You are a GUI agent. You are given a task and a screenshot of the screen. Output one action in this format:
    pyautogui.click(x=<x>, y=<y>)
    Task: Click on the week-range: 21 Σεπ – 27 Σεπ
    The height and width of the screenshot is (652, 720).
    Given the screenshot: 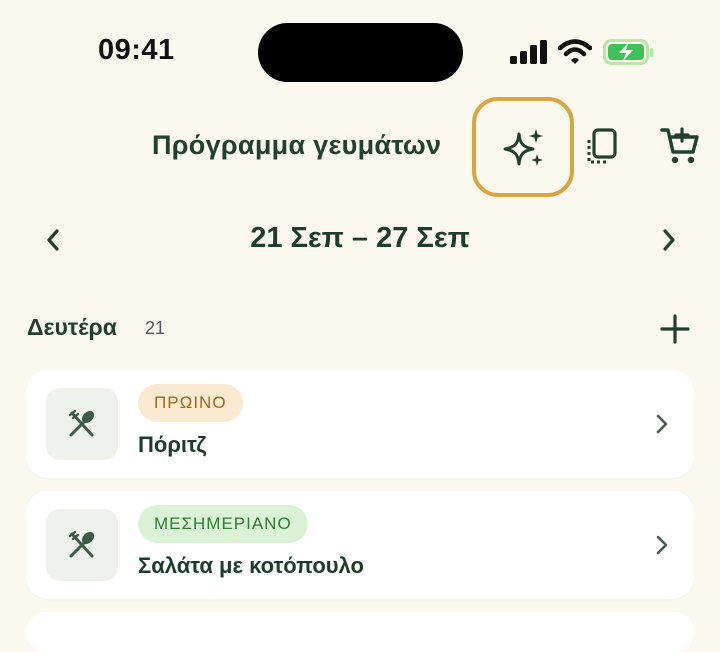 What is the action you would take?
    pyautogui.click(x=360, y=238)
    